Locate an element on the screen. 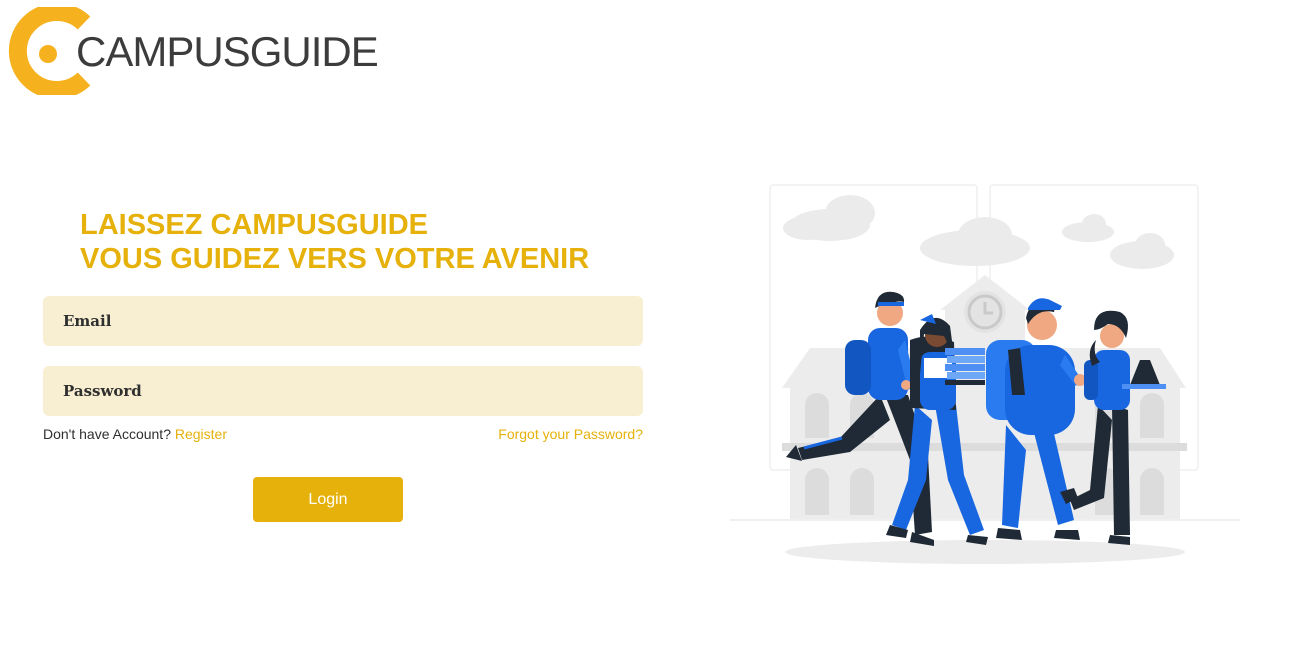  register-link: Register is located at coordinates (201, 434).